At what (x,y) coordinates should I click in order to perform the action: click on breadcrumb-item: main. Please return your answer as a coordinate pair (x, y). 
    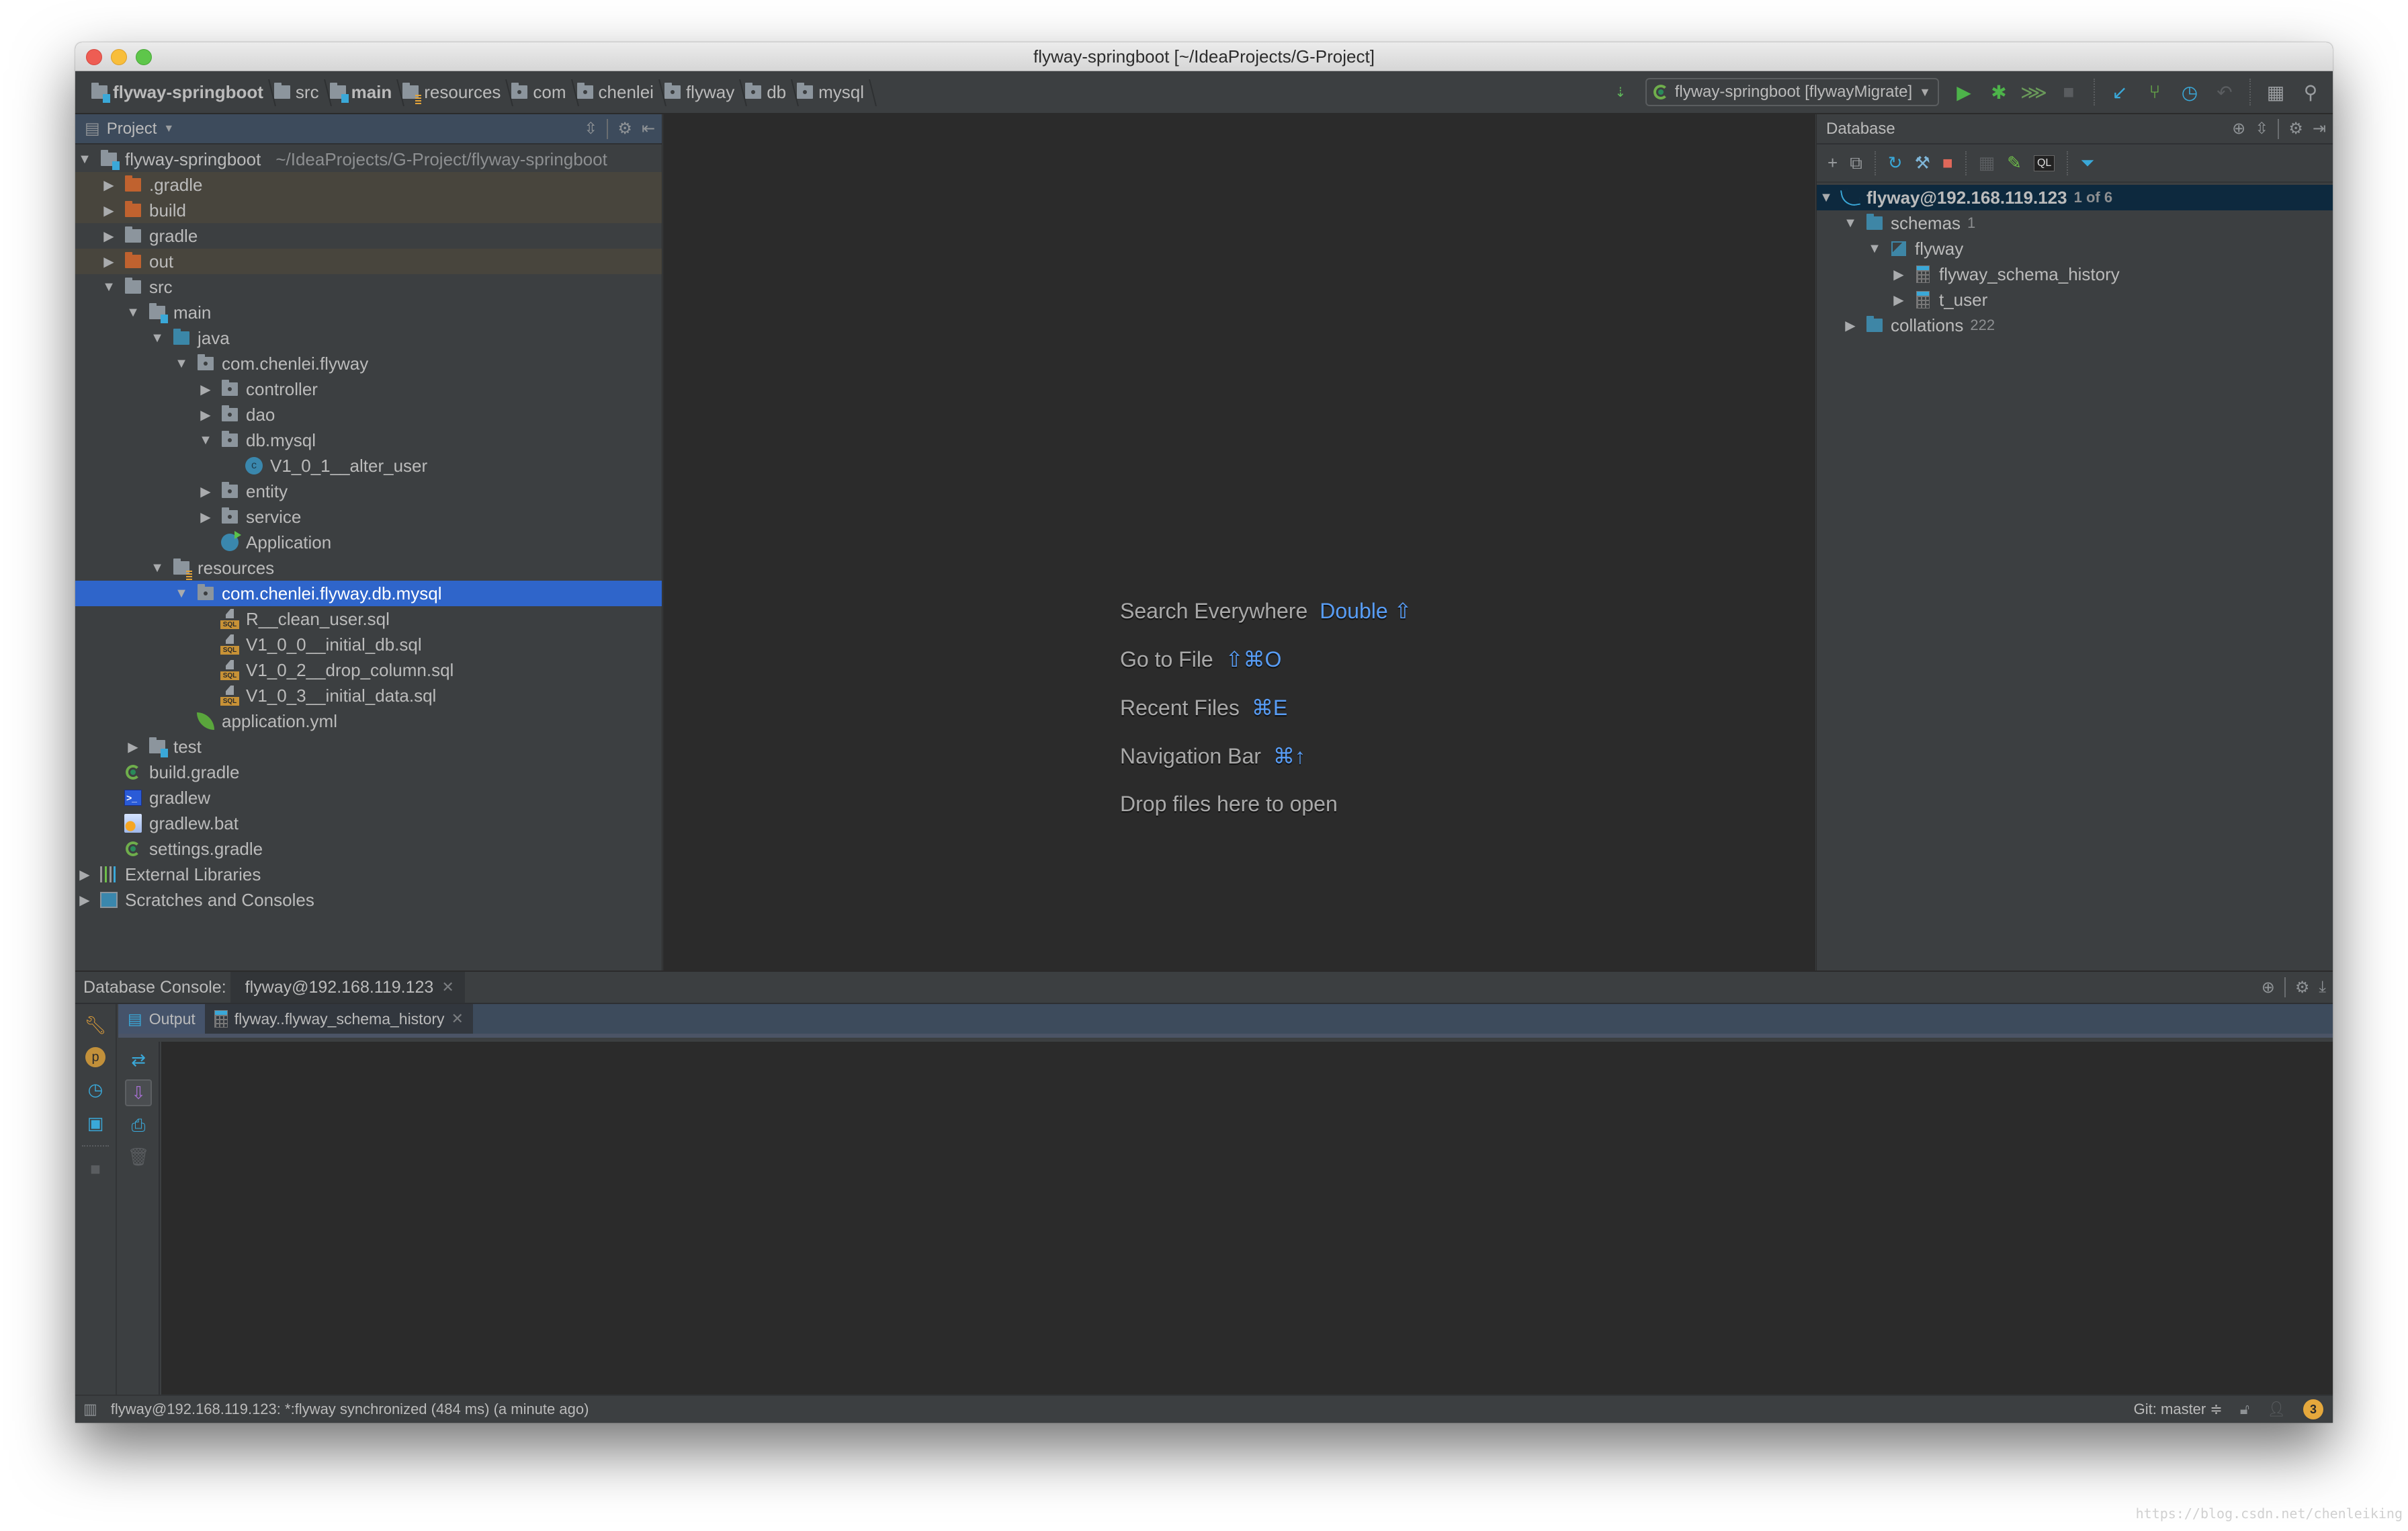
    Looking at the image, I should click on (362, 92).